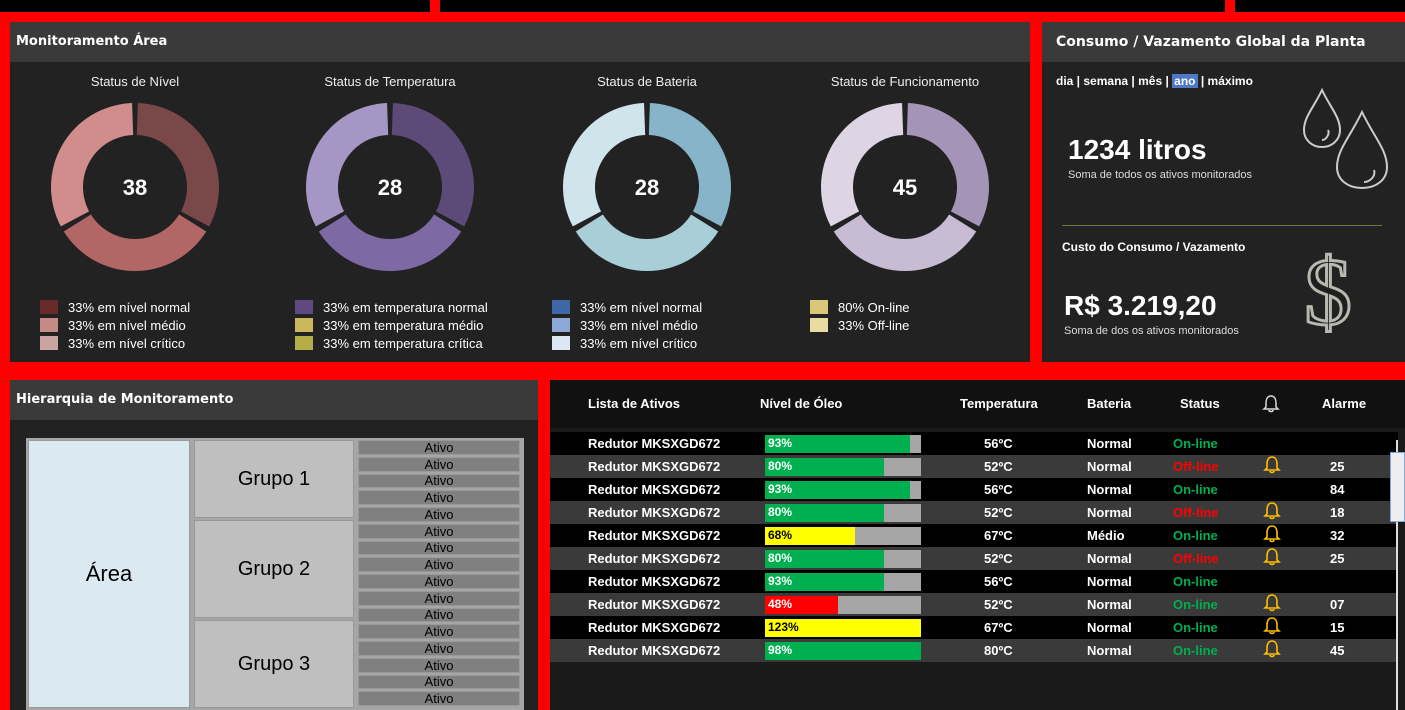 The width and height of the screenshot is (1405, 710). I want to click on oil-level-label: 80%, so click(780, 466).